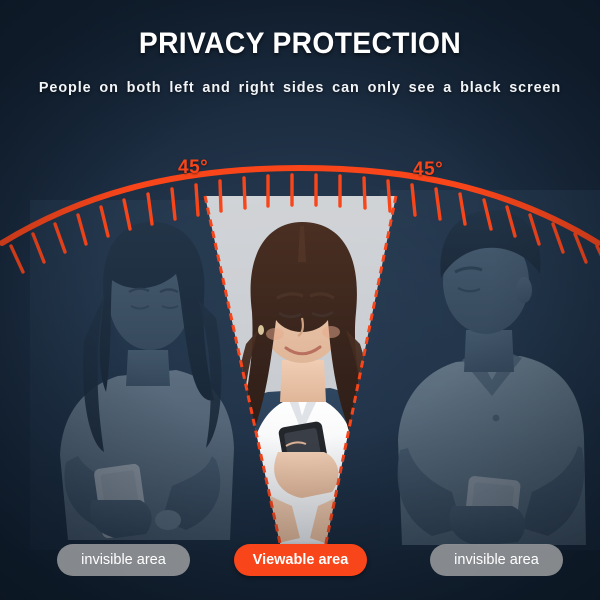 The width and height of the screenshot is (600, 600). What do you see at coordinates (428, 169) in the screenshot?
I see `angle-label-right: 45°` at bounding box center [428, 169].